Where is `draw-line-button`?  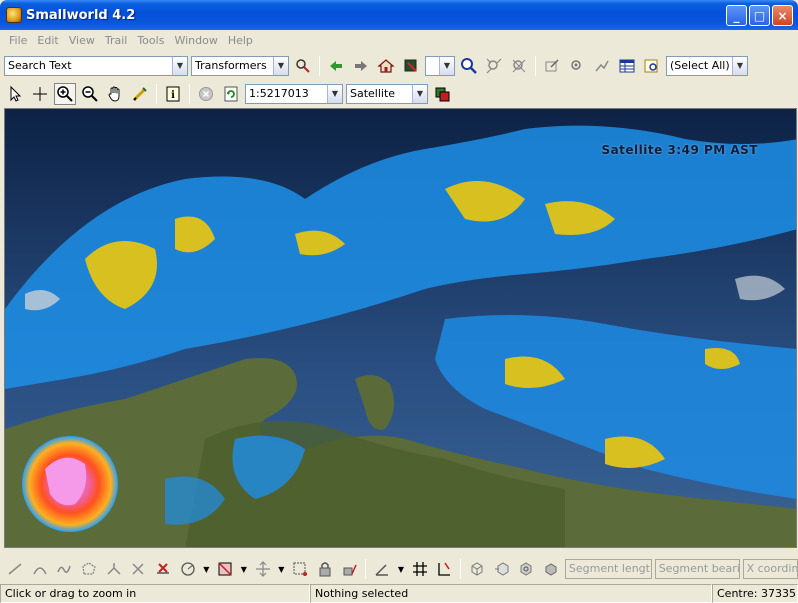 draw-line-button is located at coordinates (15, 569).